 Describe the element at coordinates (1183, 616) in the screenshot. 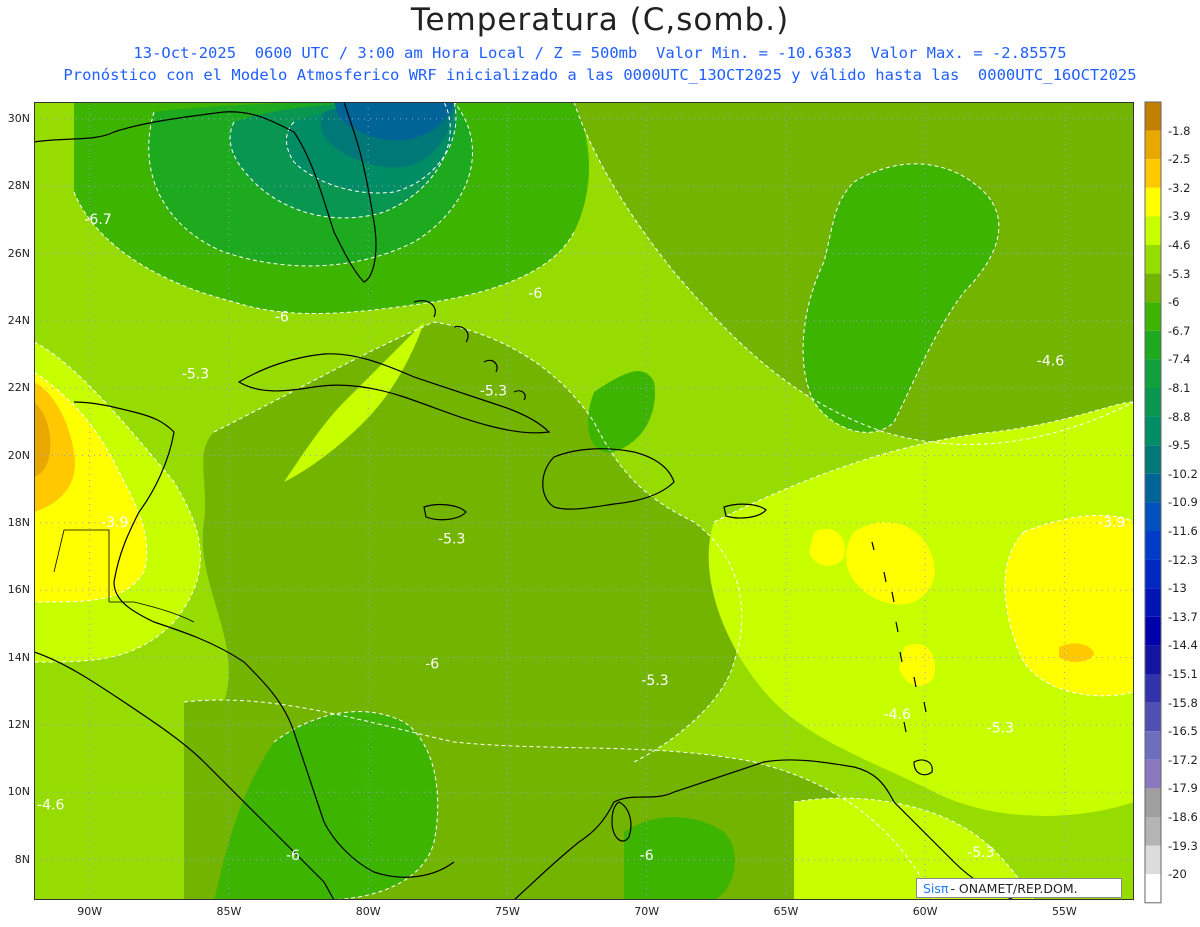

I see `legend-label: -13.7` at that location.